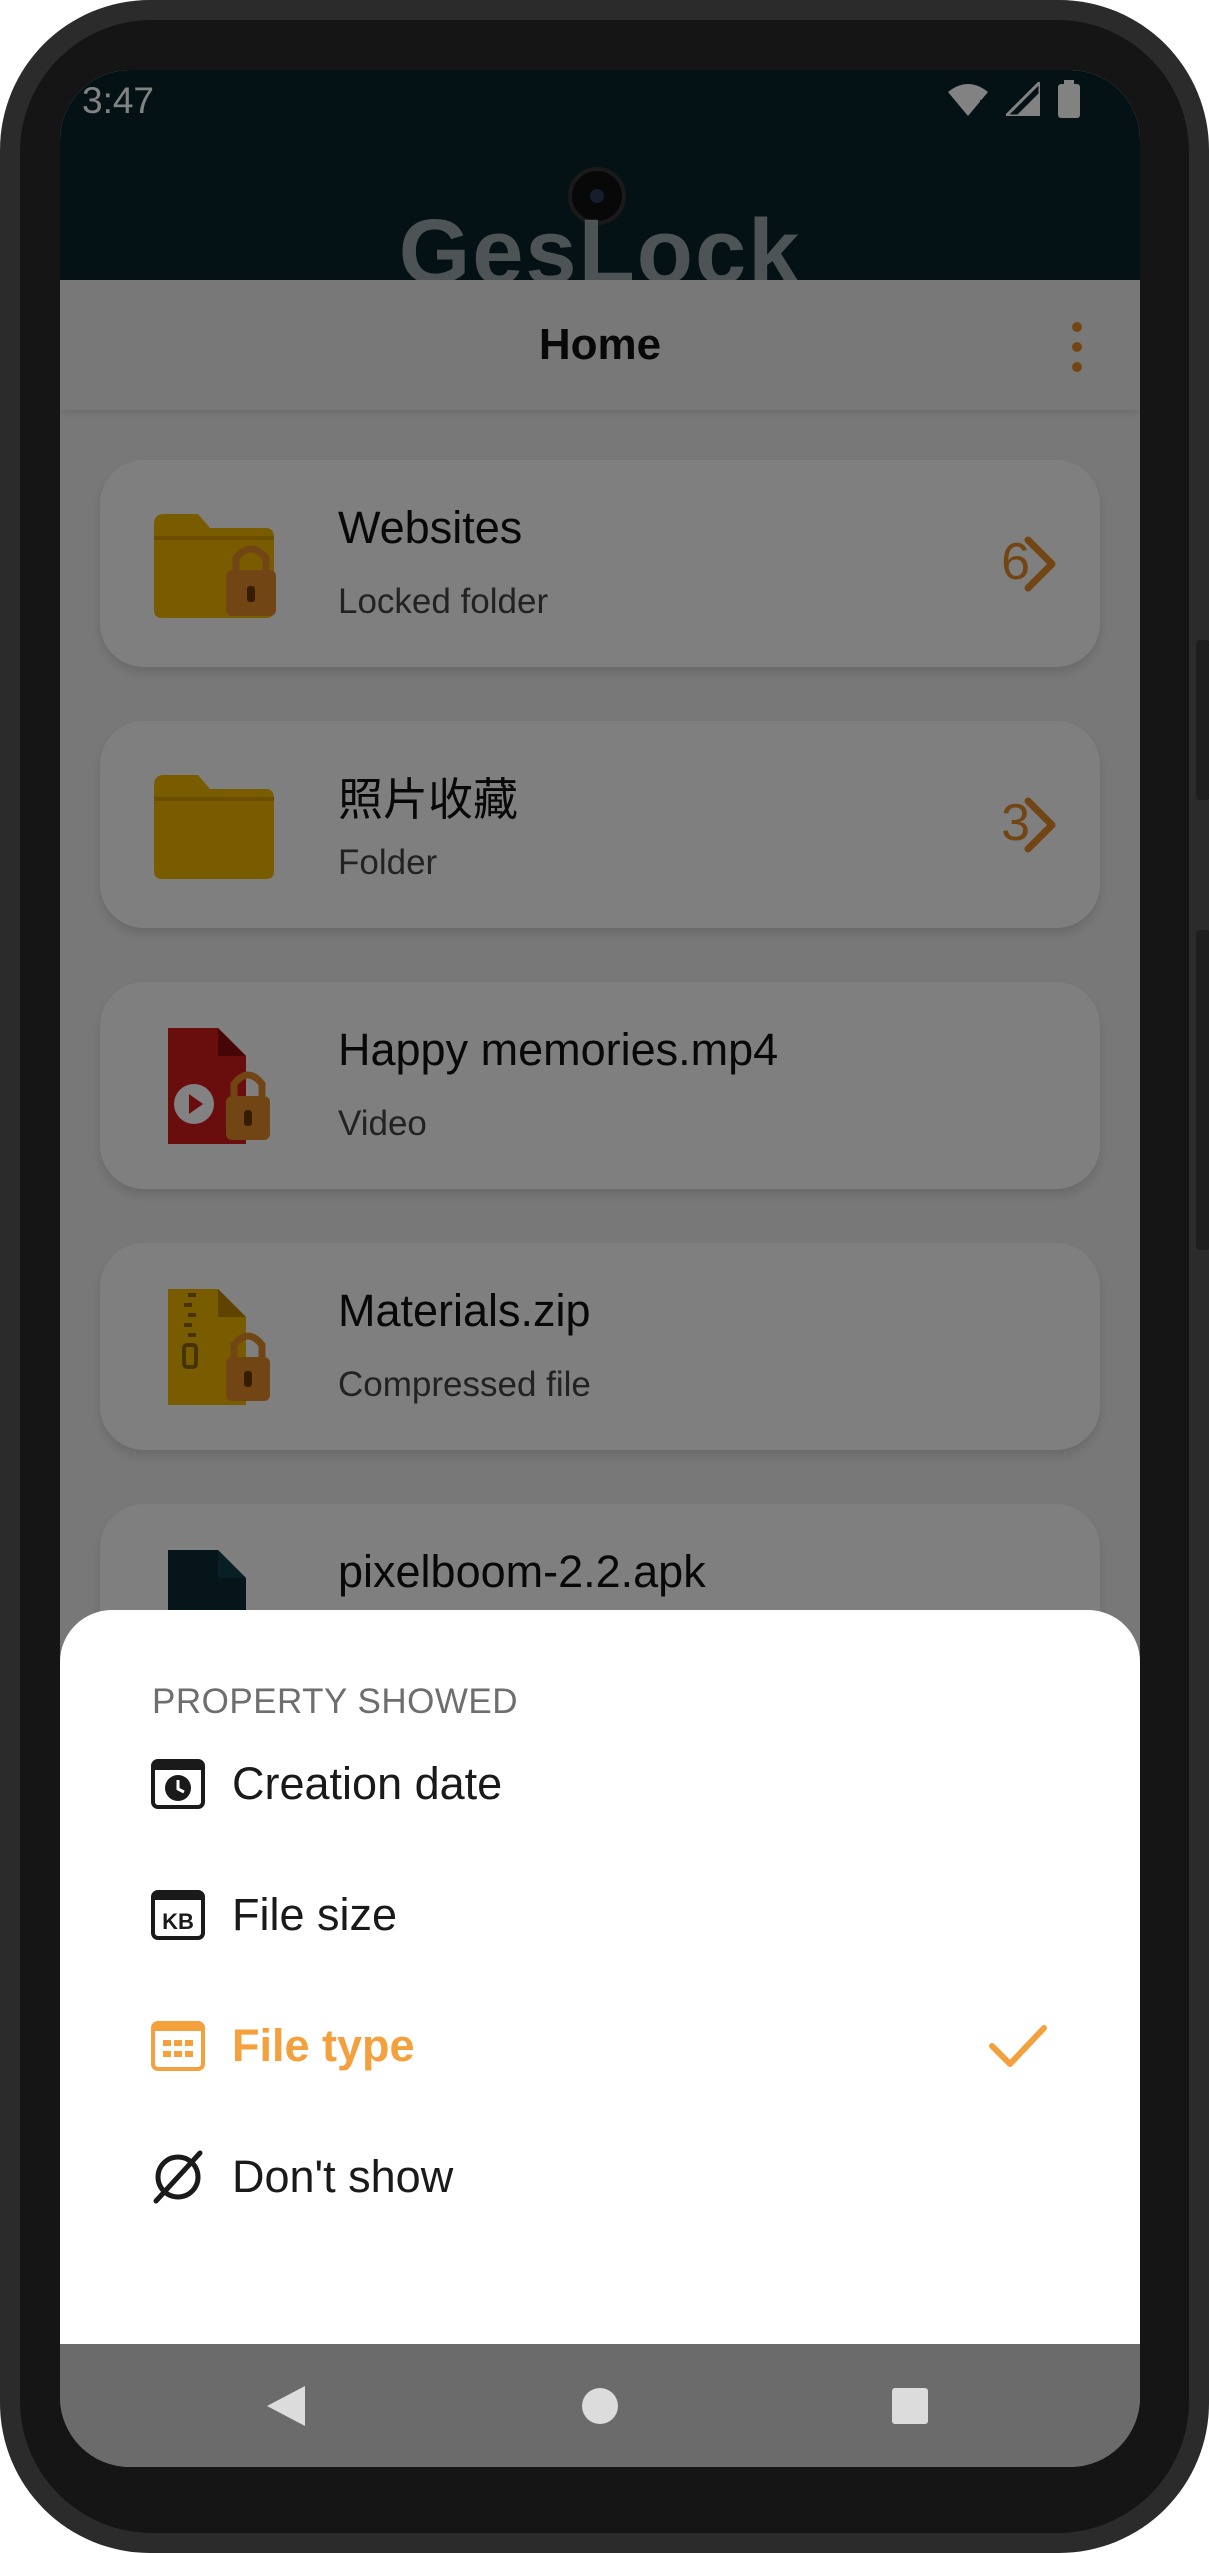  I want to click on checkmark-icon, so click(1018, 2046).